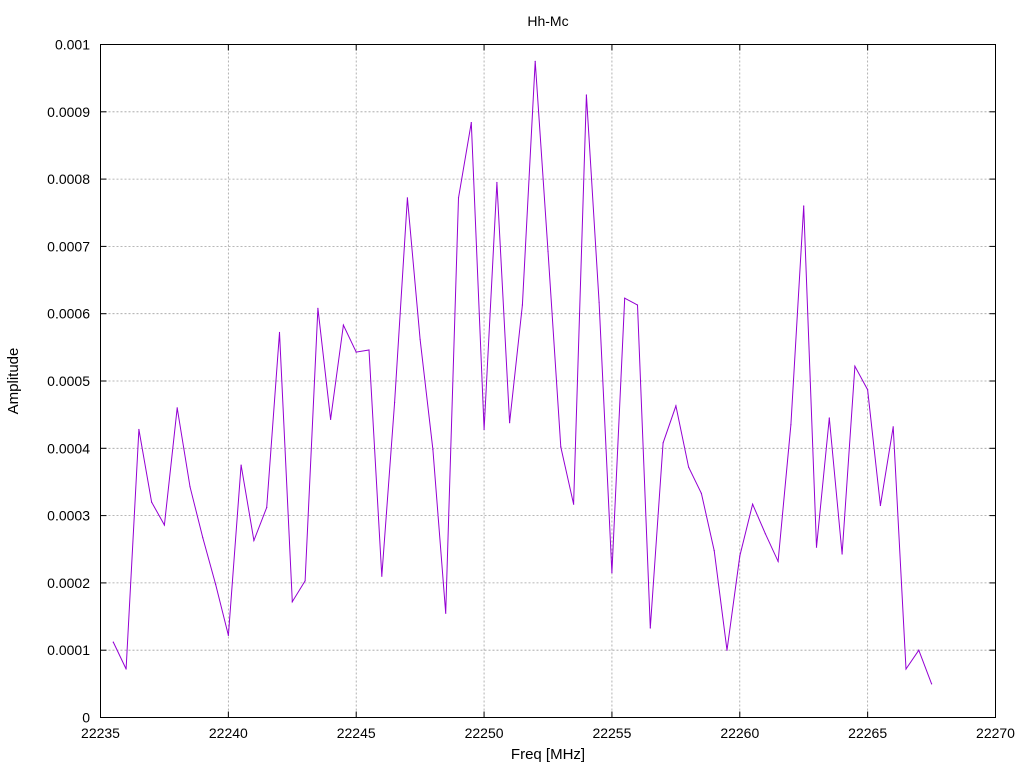 This screenshot has width=1024, height=768. Describe the element at coordinates (548, 754) in the screenshot. I see `x-axis-label: Freq [MHz]` at that location.